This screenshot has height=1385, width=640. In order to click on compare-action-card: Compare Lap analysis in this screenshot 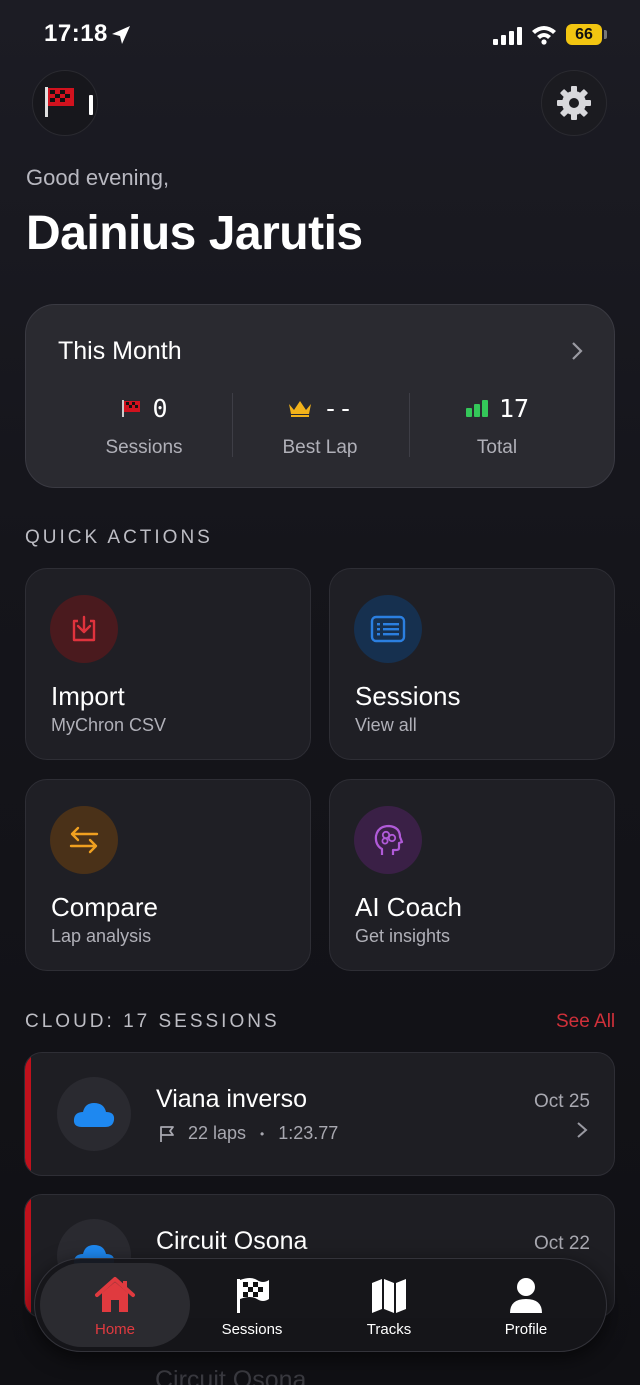, I will do `click(168, 875)`.